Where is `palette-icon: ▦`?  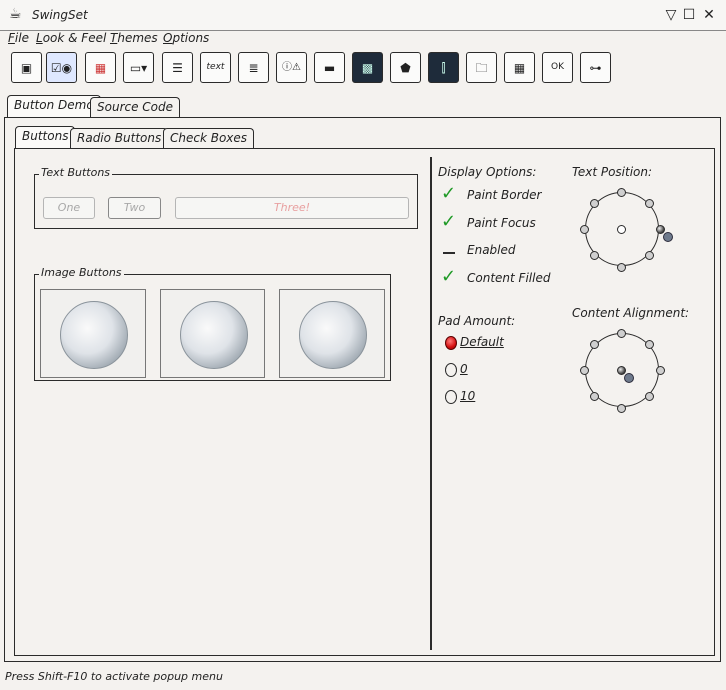
palette-icon: ▦ is located at coordinates (100, 67).